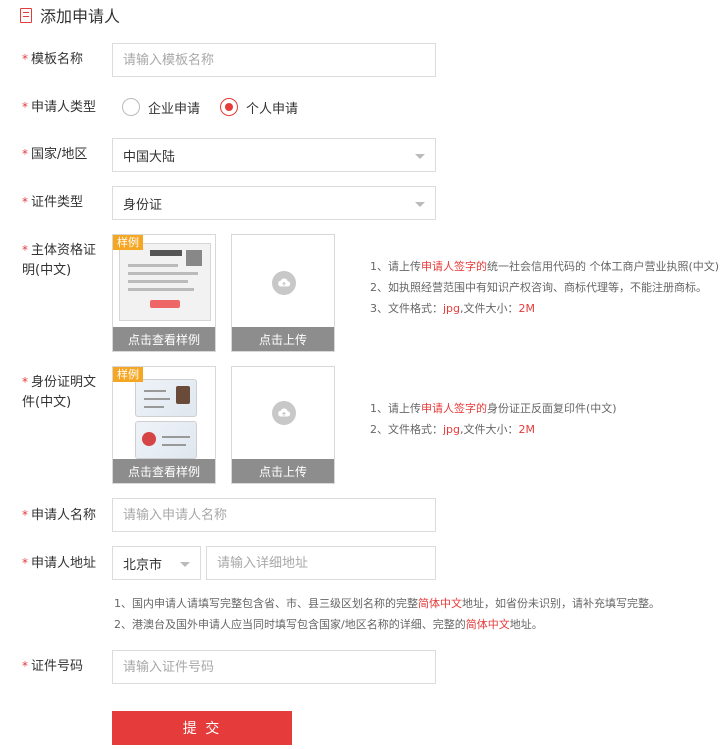 This screenshot has width=725, height=749. I want to click on radio-circle, so click(131, 107).